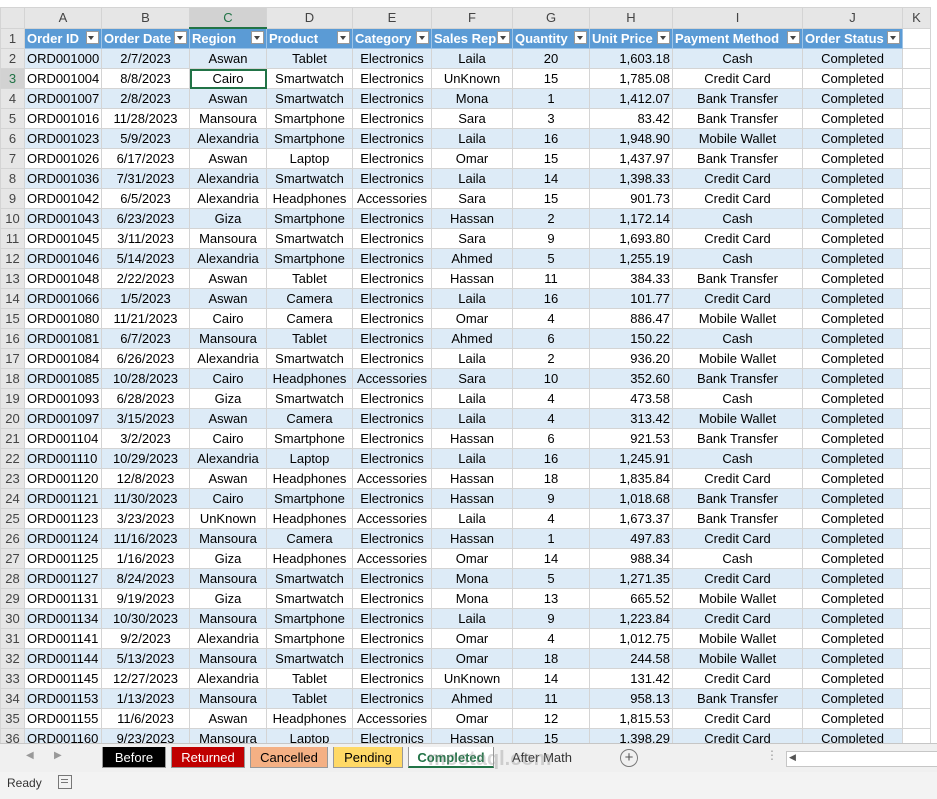  I want to click on row-number: 2, so click(12, 58).